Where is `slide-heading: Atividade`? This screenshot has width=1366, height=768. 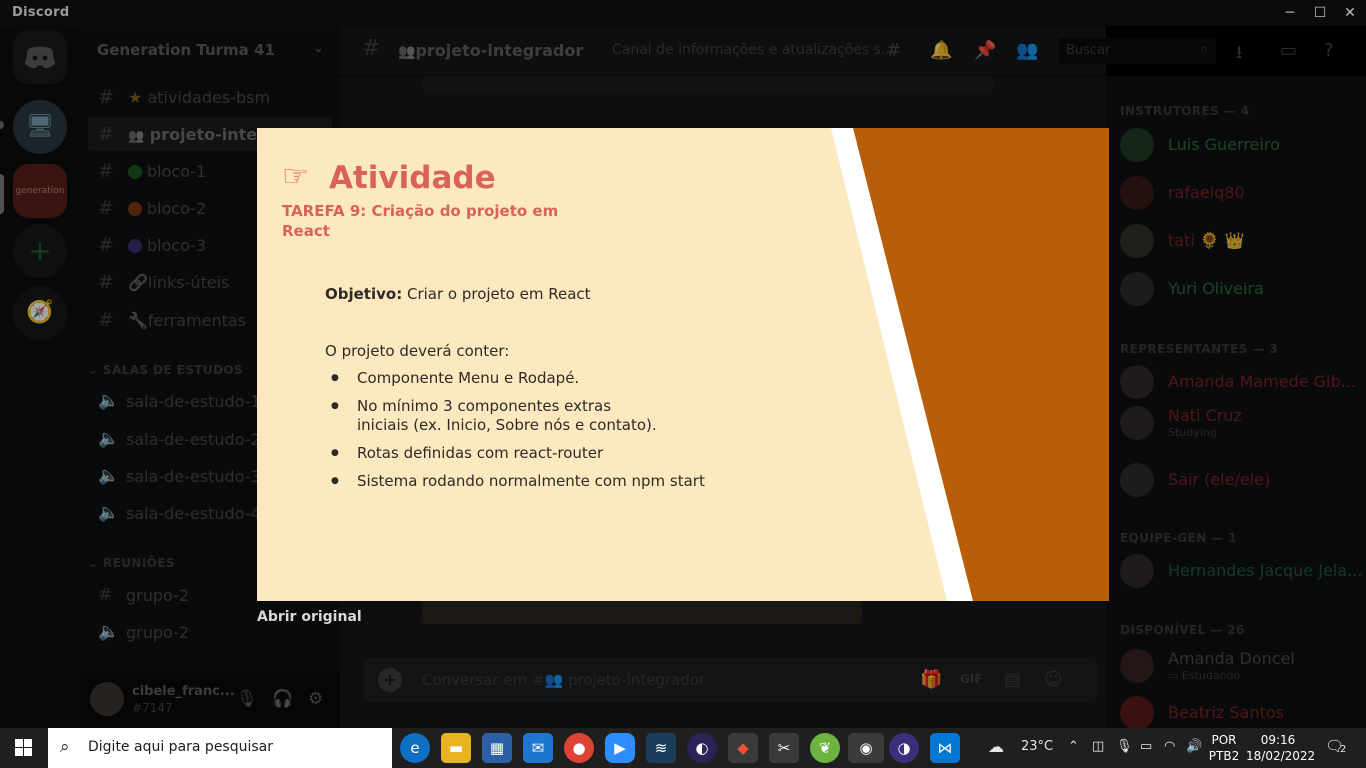
slide-heading: Atividade is located at coordinates (412, 178).